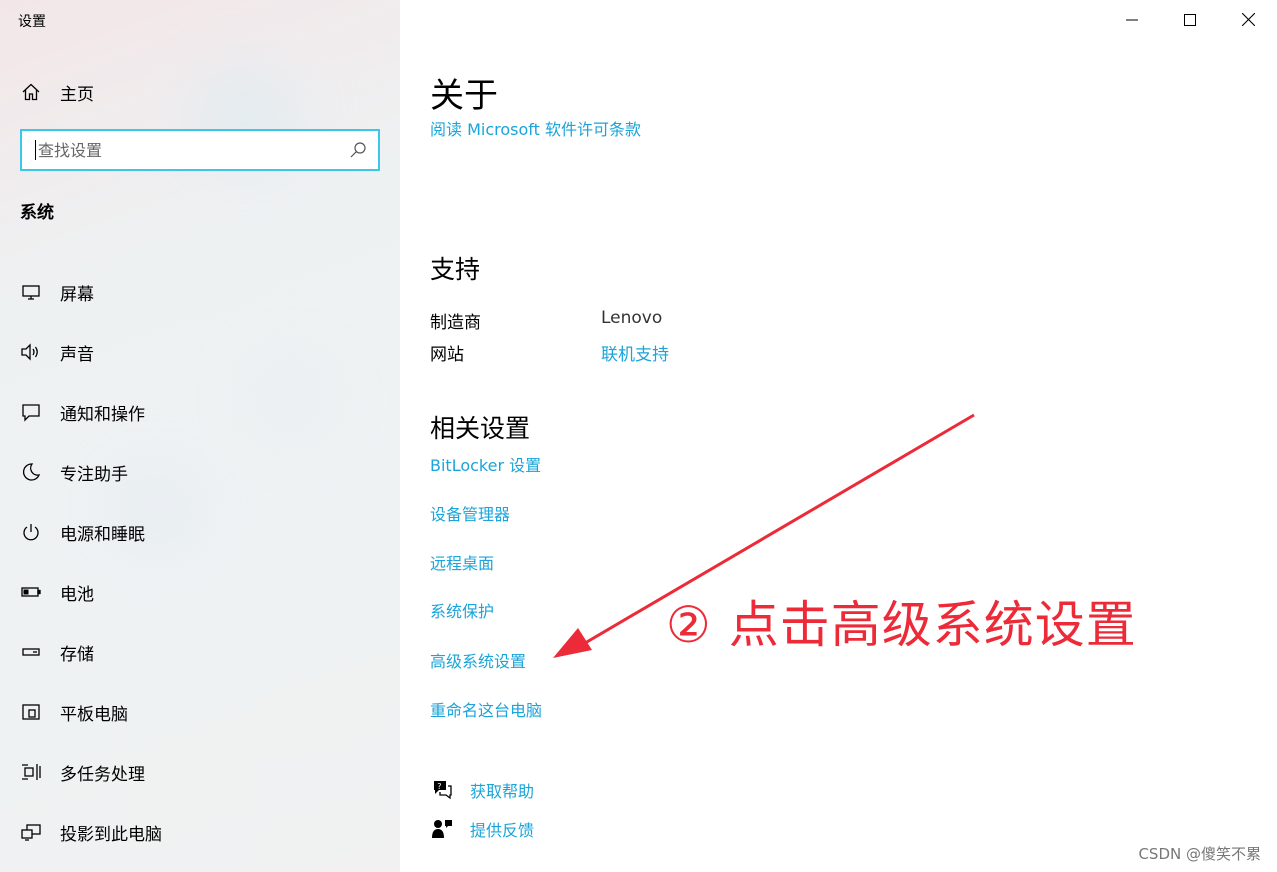 Image resolution: width=1277 pixels, height=872 pixels. I want to click on multitask-icon, so click(31, 772).